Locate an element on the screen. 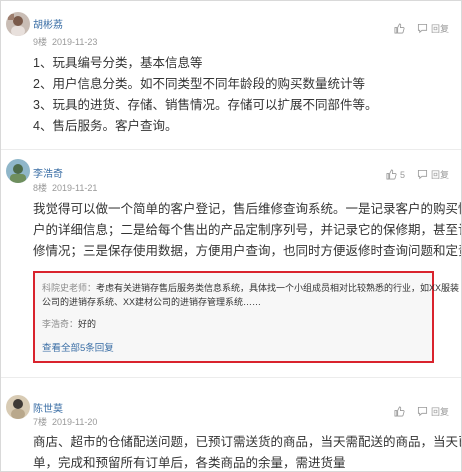 The height and width of the screenshot is (472, 462). like-button: 5 is located at coordinates (395, 174).